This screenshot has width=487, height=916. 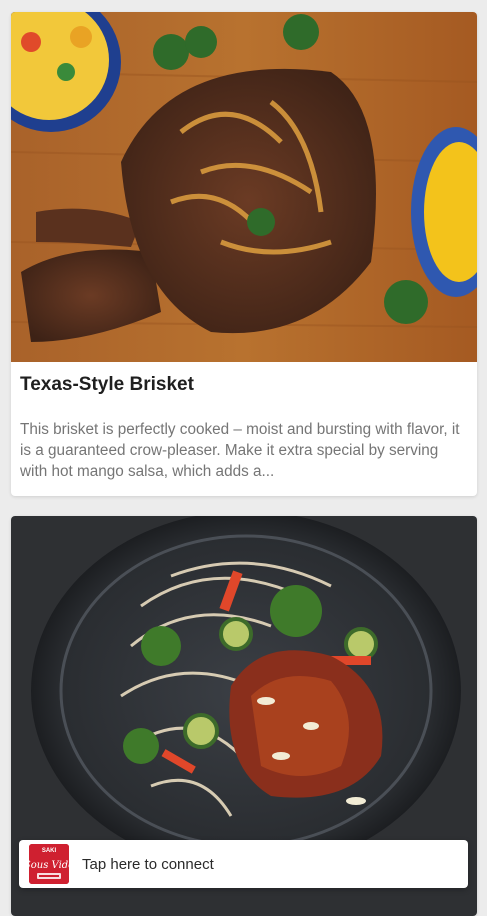 I want to click on saki-sous-vide-logo-icon: SAKI Sous Vide, so click(x=49, y=864).